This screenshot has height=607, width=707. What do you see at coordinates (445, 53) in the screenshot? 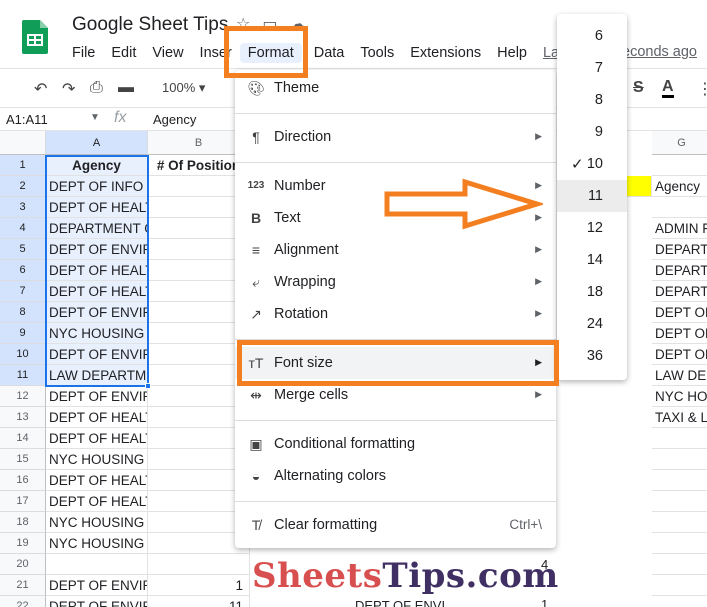
I see `menu-extensions: Extensions` at bounding box center [445, 53].